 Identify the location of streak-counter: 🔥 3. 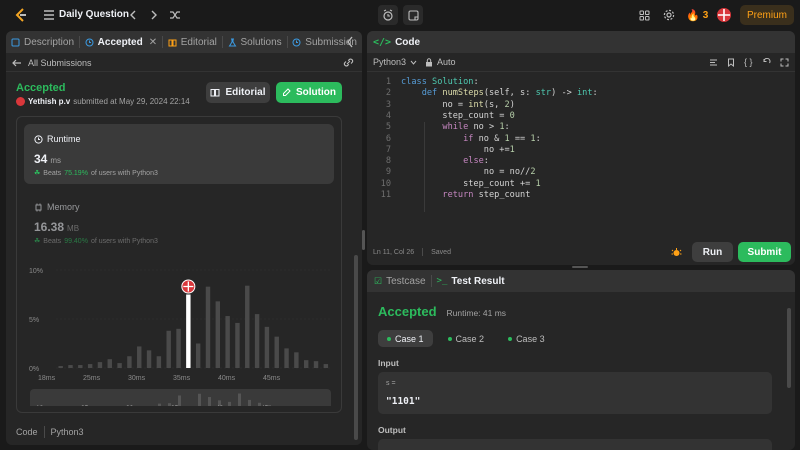
(697, 15).